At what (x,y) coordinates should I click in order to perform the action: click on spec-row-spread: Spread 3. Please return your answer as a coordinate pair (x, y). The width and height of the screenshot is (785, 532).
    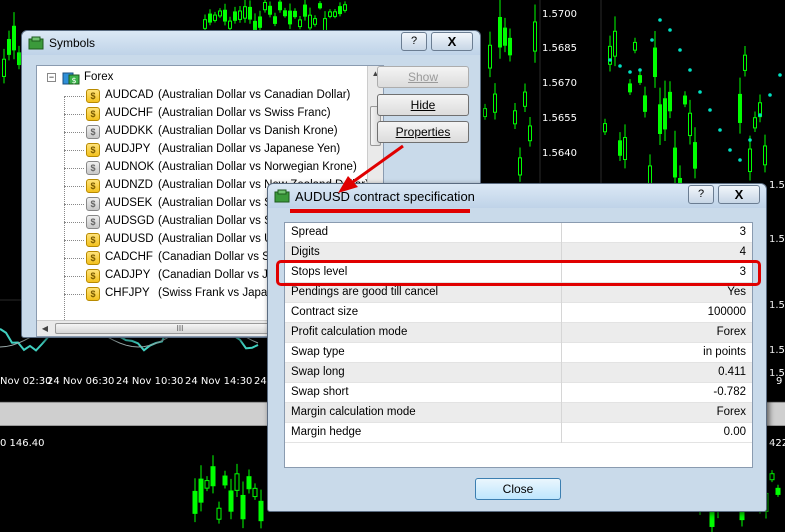
    Looking at the image, I should click on (518, 233).